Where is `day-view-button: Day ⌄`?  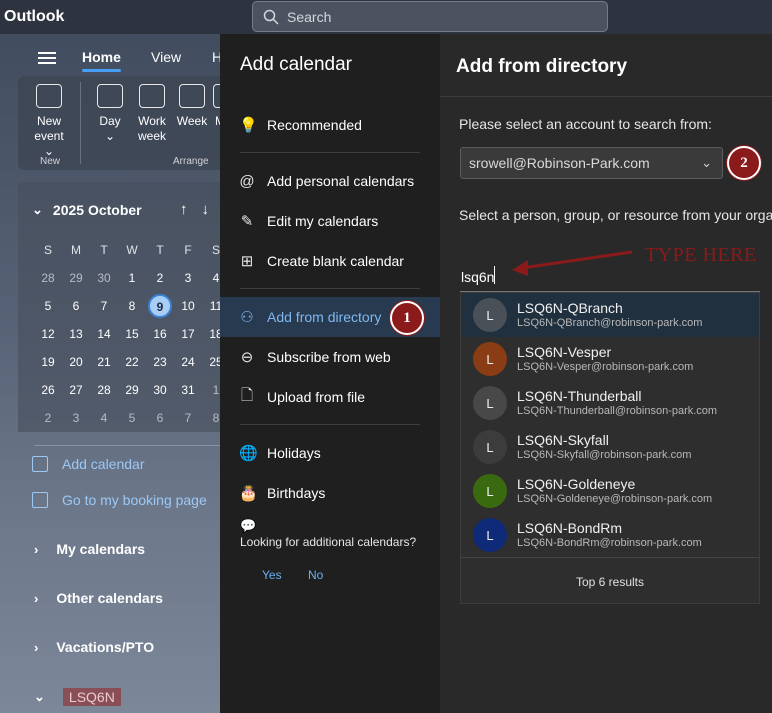
day-view-button: Day ⌄ is located at coordinates (110, 114).